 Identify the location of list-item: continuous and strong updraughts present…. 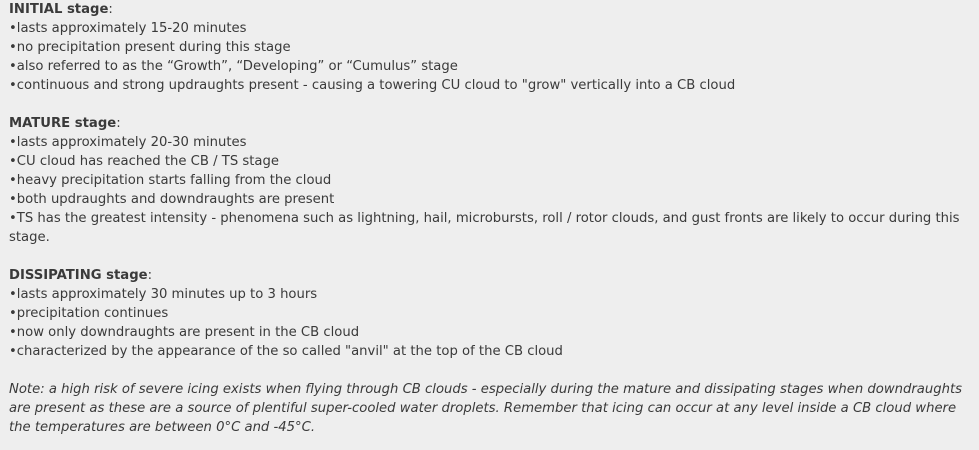
(489, 85).